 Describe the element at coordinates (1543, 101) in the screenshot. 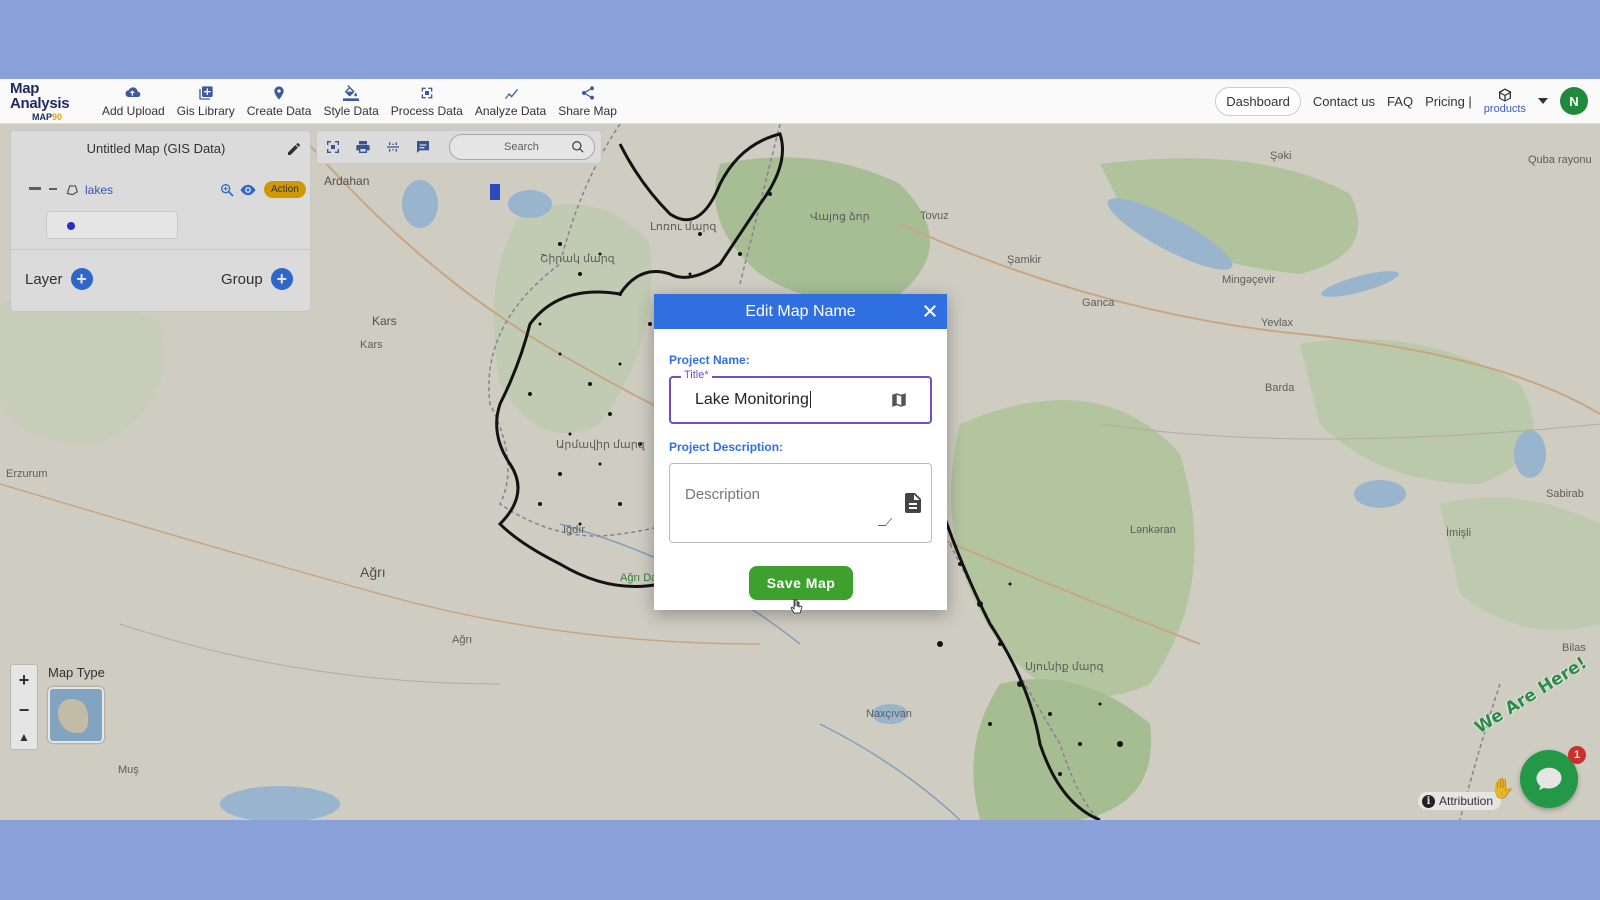

I see `chevron-down-icon` at that location.